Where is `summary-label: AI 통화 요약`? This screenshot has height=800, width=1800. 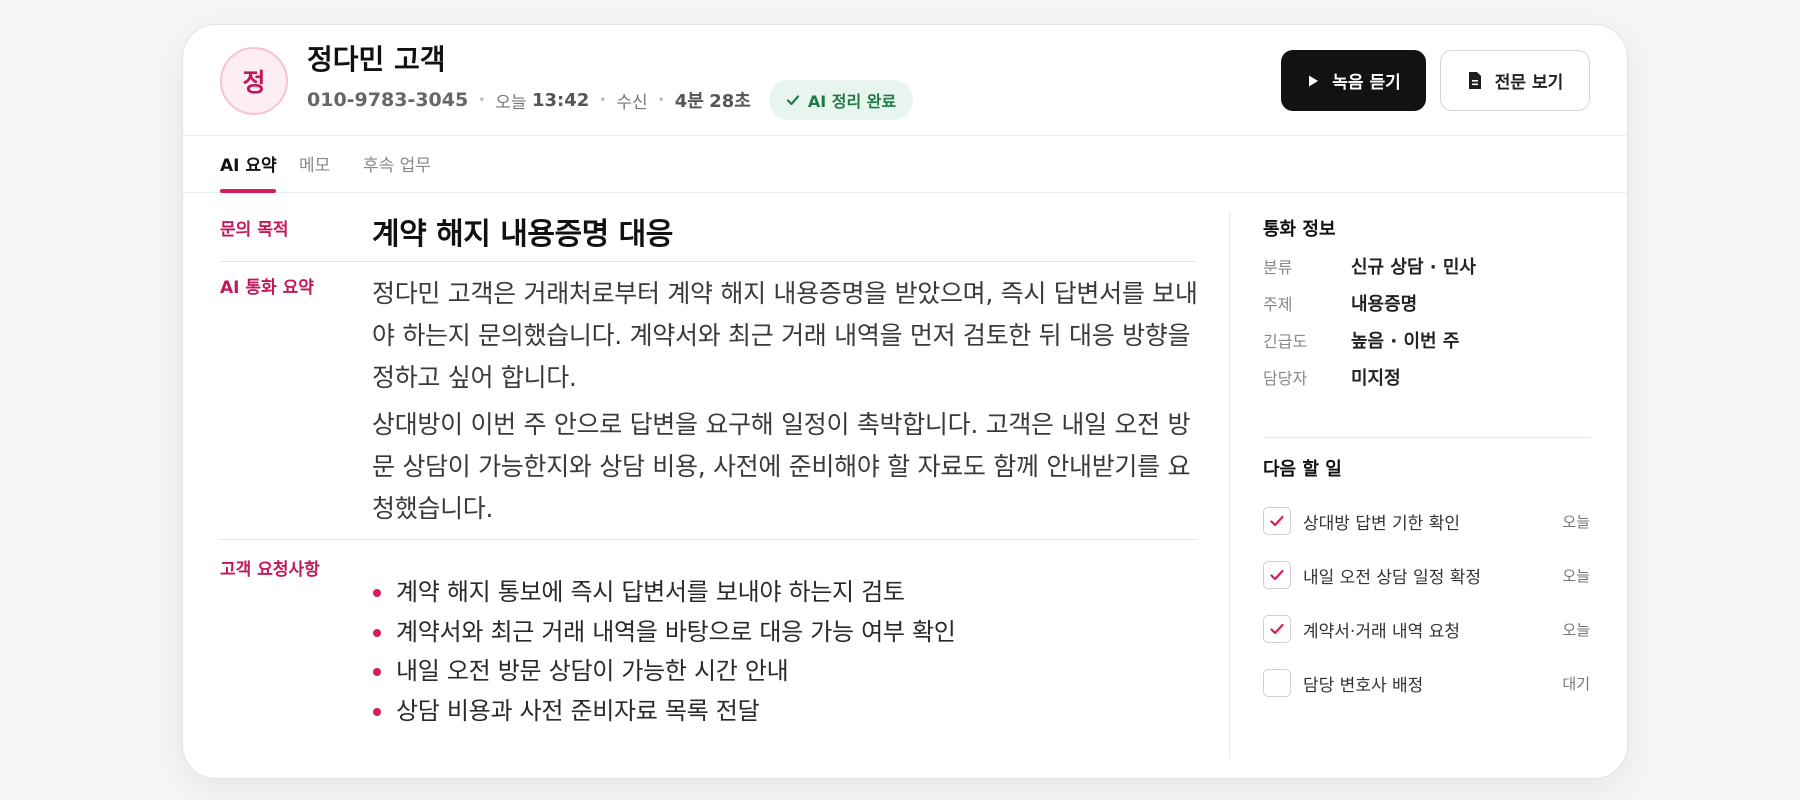
summary-label: AI 통화 요약 is located at coordinates (267, 288).